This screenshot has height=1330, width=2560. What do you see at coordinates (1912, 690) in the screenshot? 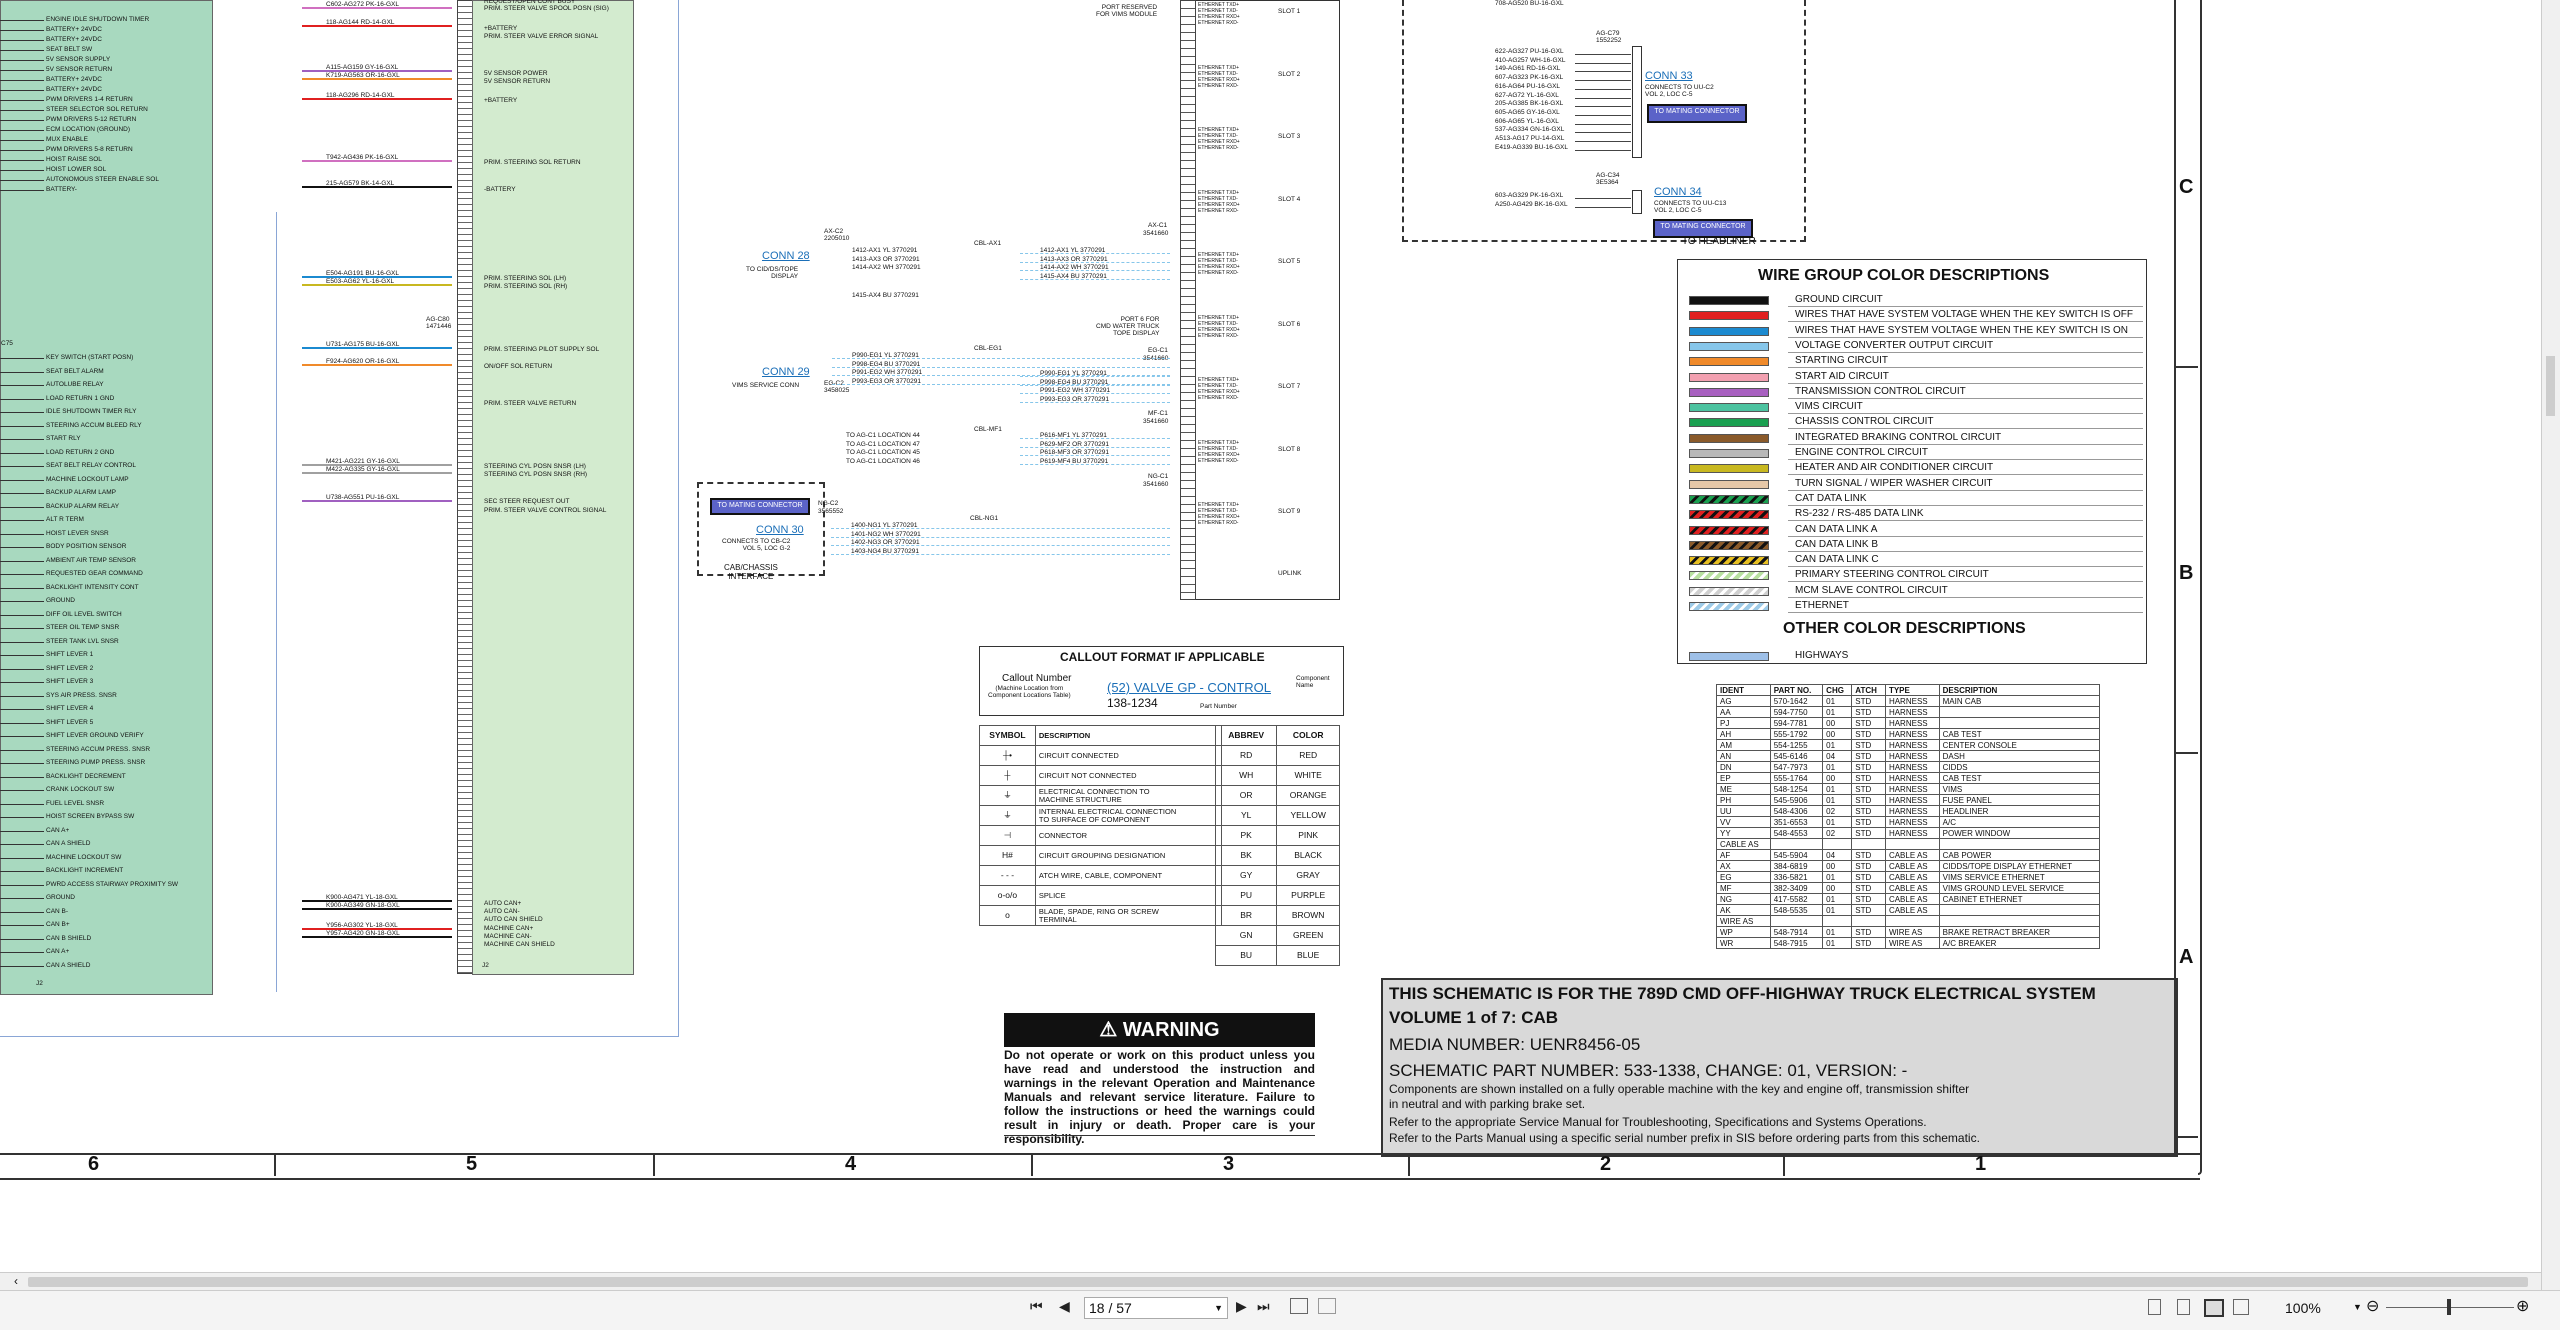
I see `table-header-cell: TYPE` at bounding box center [1912, 690].